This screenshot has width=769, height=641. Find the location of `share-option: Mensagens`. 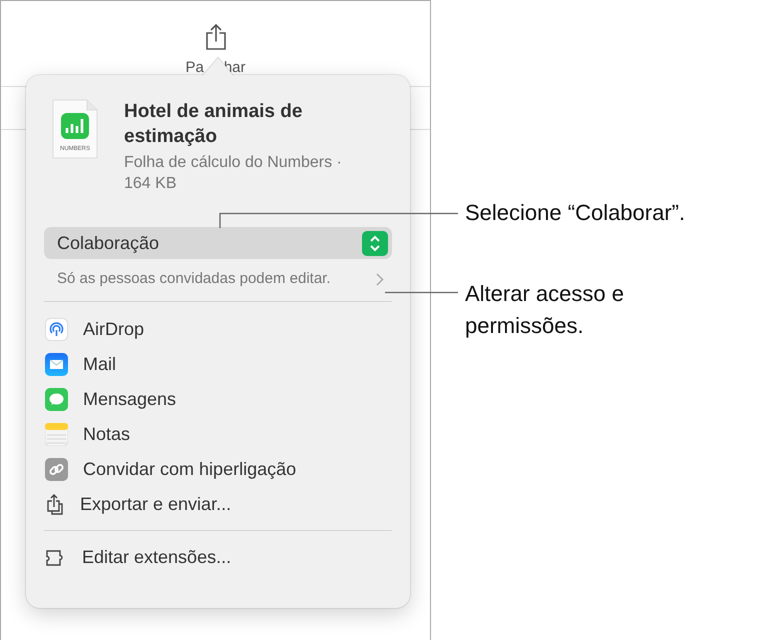

share-option: Mensagens is located at coordinates (218, 399).